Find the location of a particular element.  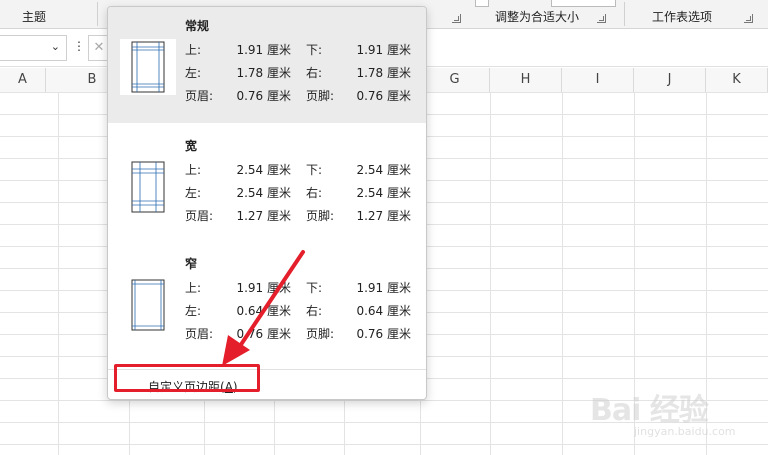

option-title: 宽 is located at coordinates (191, 146).